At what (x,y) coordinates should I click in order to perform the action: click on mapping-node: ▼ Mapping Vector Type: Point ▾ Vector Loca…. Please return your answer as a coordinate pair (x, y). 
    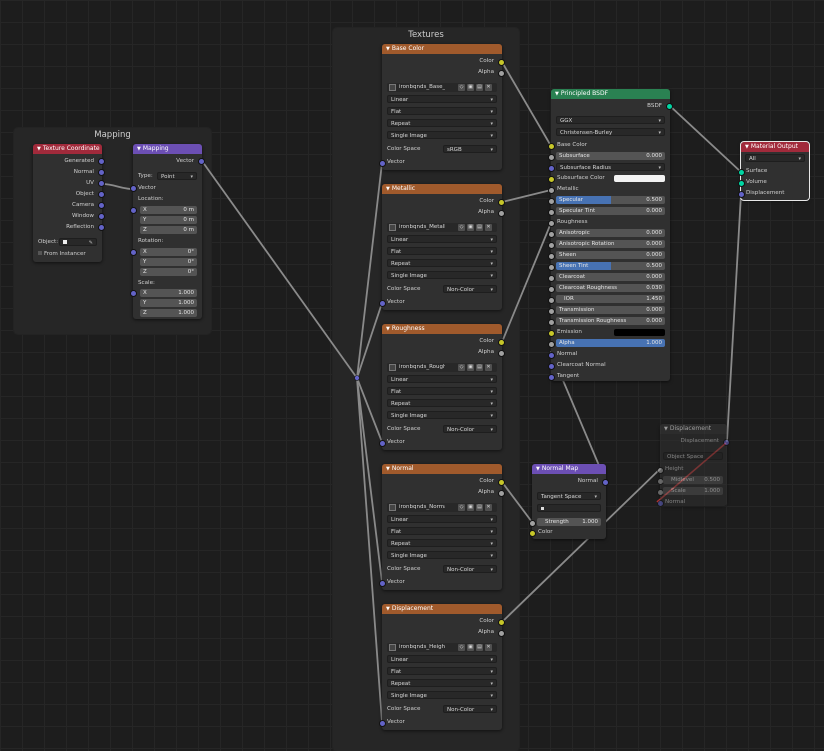
    Looking at the image, I should click on (167, 231).